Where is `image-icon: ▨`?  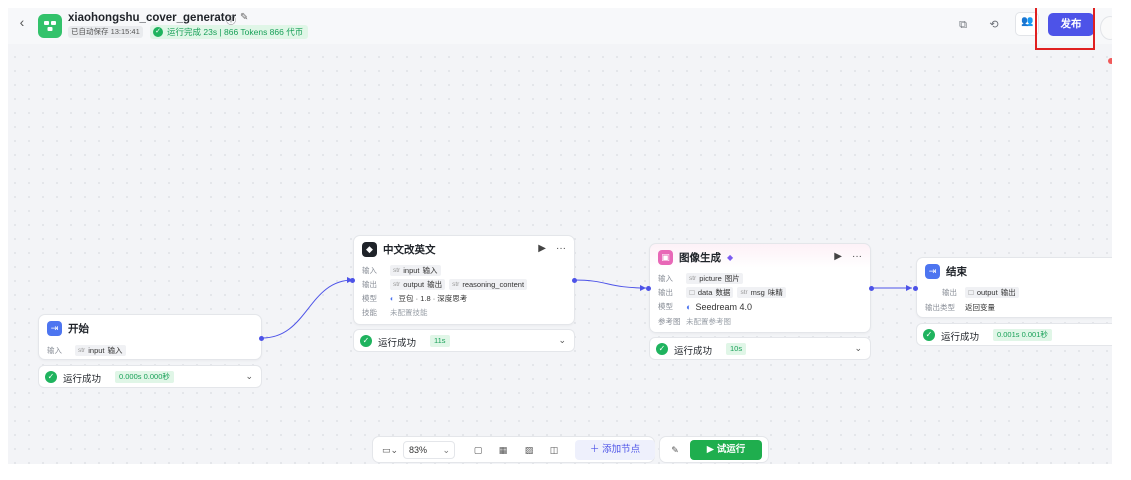 image-icon: ▨ is located at coordinates (529, 450).